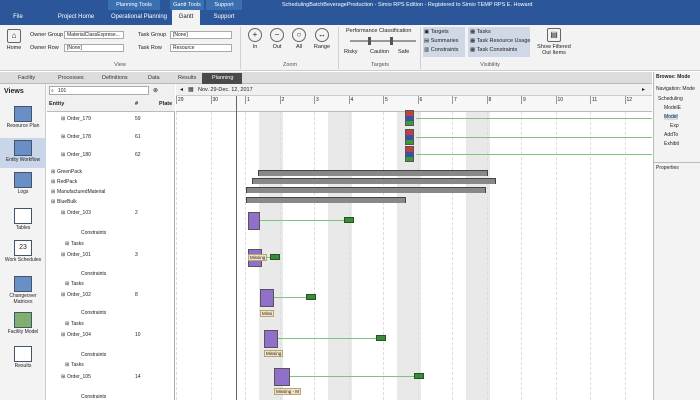  Describe the element at coordinates (299, 39) in the screenshot. I see `zoom-all-button: ○ All` at that location.